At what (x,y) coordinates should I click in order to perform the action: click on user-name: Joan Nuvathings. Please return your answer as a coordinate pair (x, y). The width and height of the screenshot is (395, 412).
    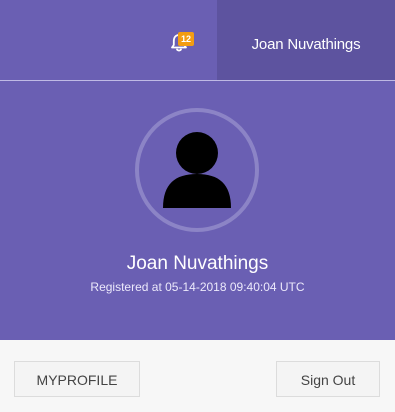
    Looking at the image, I should click on (197, 263).